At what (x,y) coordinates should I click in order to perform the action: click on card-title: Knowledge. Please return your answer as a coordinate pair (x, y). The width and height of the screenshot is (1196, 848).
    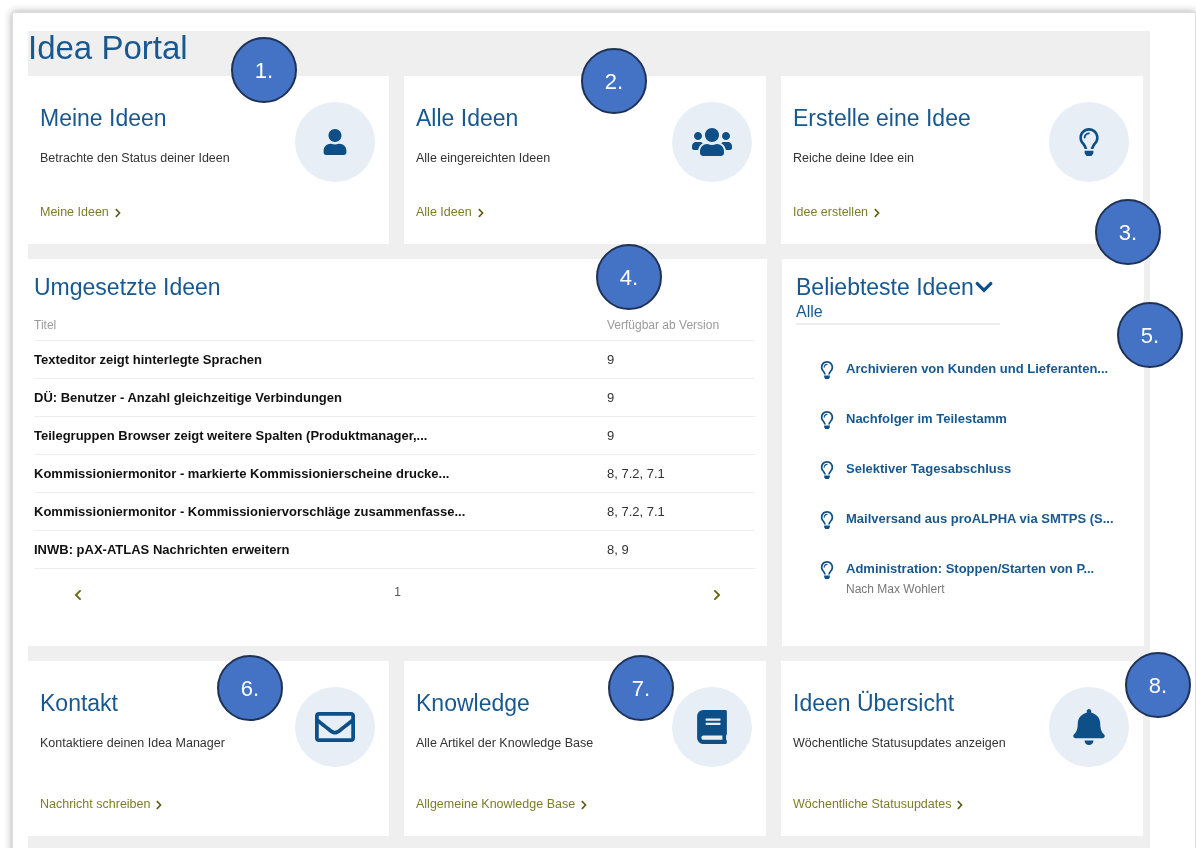
    Looking at the image, I should click on (473, 703).